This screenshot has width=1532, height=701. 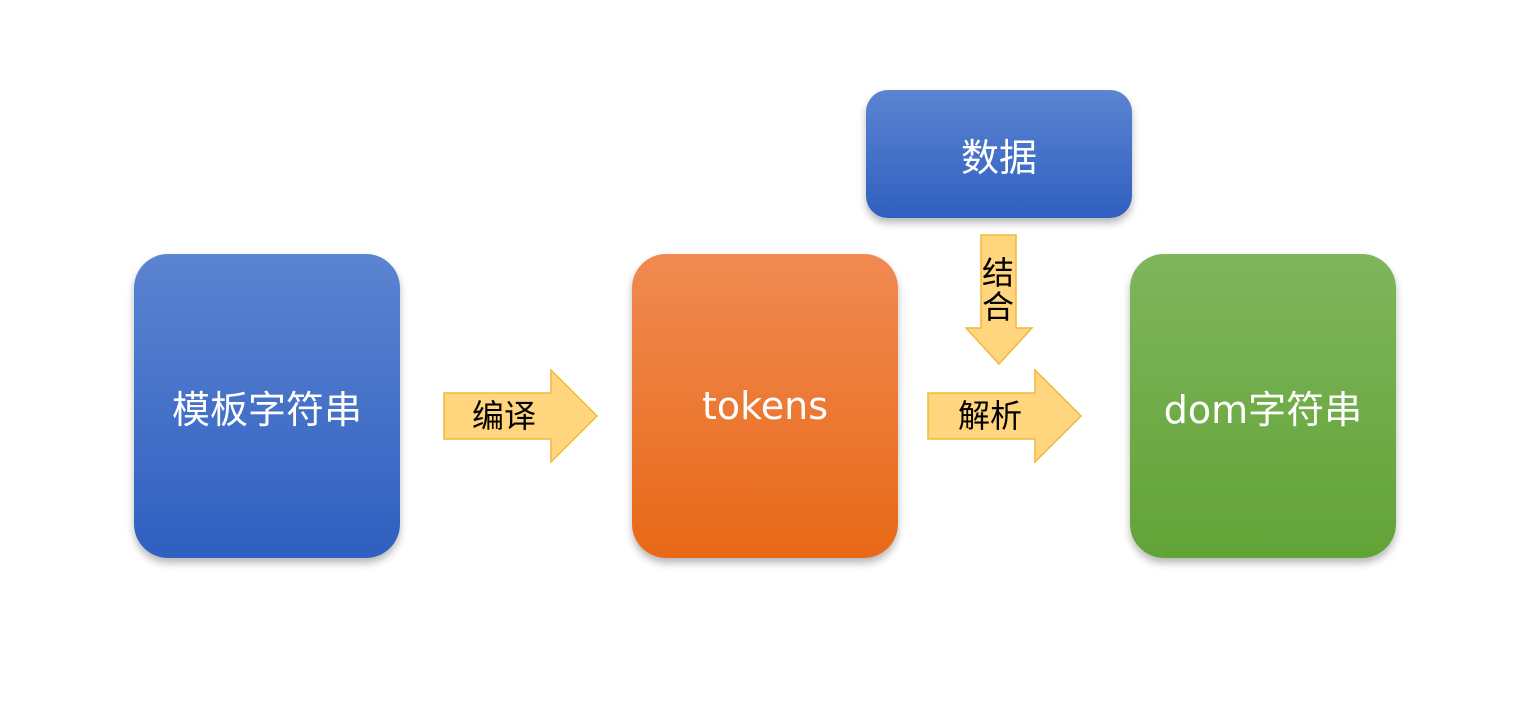 I want to click on tokens-node: tokens, so click(x=765, y=406).